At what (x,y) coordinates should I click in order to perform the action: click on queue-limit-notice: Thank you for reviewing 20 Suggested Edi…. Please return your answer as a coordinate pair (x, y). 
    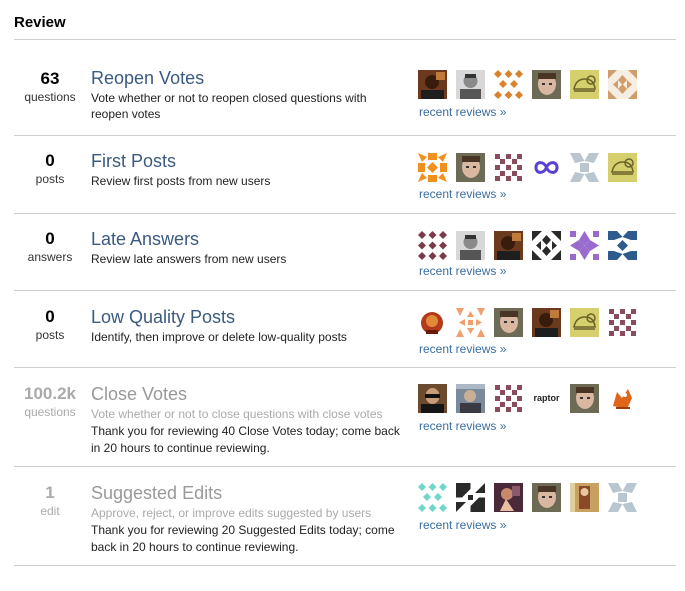
    Looking at the image, I should click on (243, 538).